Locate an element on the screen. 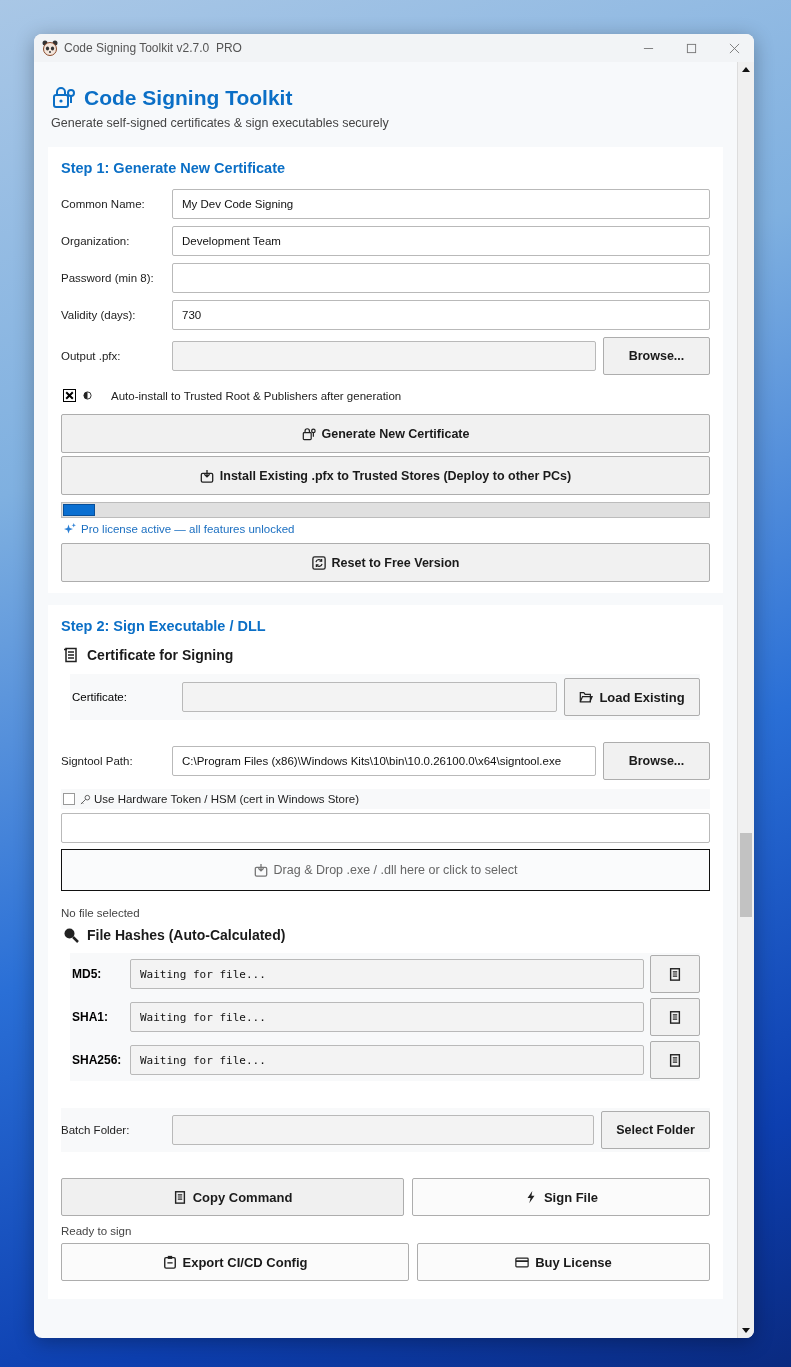  hash-label: MD5: is located at coordinates (87, 974).